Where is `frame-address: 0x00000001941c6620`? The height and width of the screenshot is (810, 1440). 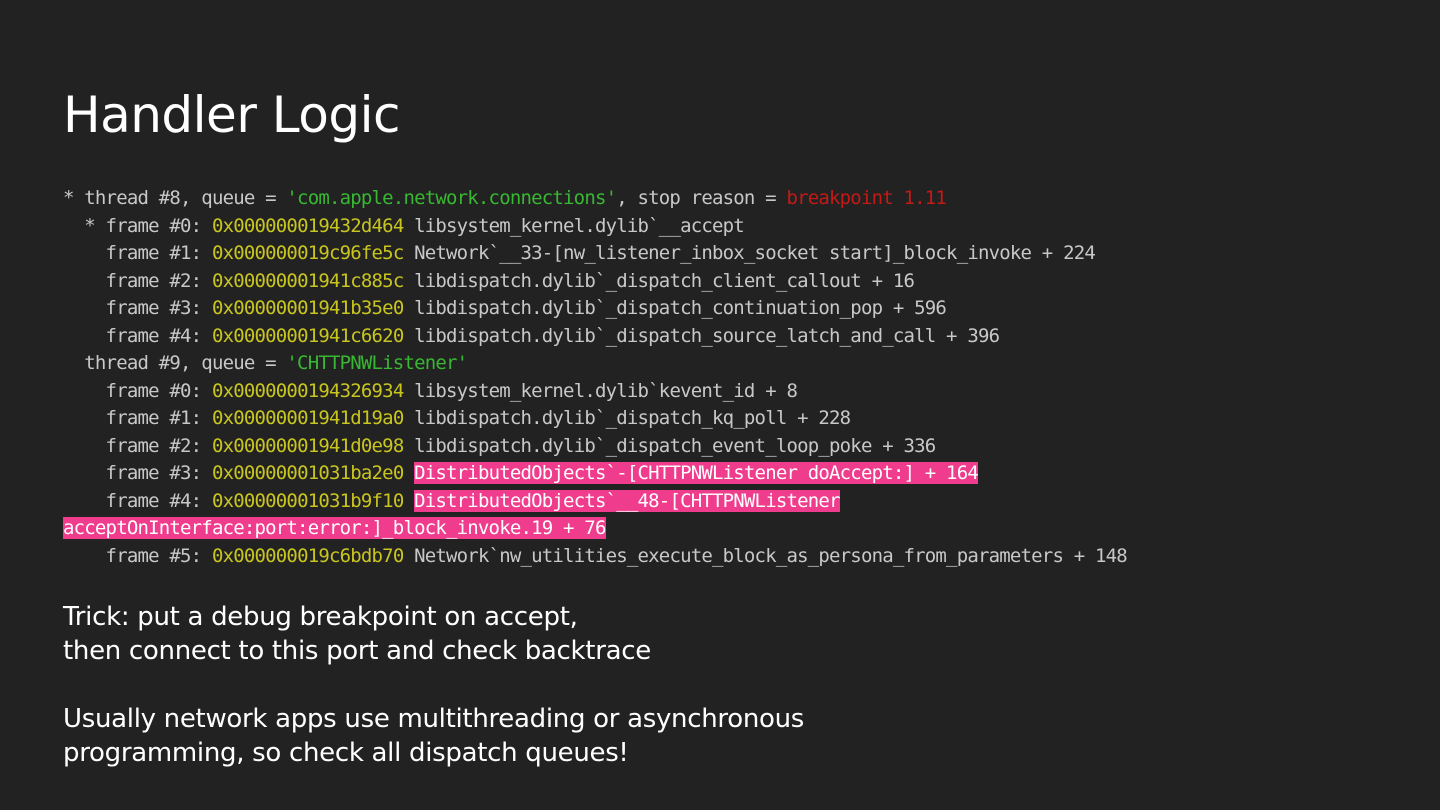
frame-address: 0x00000001941c6620 is located at coordinates (307, 335).